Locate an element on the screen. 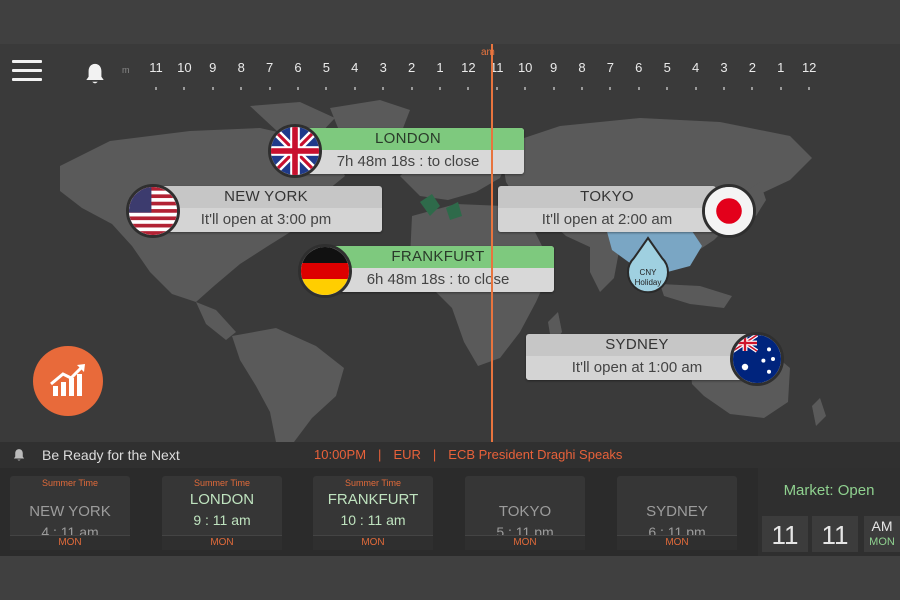  city-status: 7h 48m 18s : to close is located at coordinates (408, 162).